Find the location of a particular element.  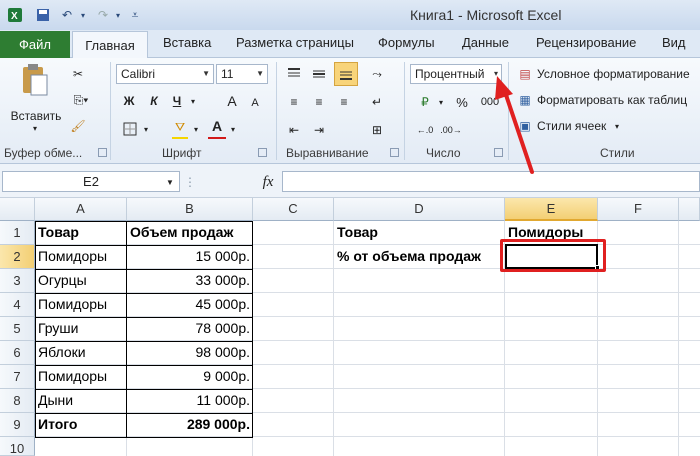

fill-dropdown-icon: ▾ is located at coordinates (196, 129).